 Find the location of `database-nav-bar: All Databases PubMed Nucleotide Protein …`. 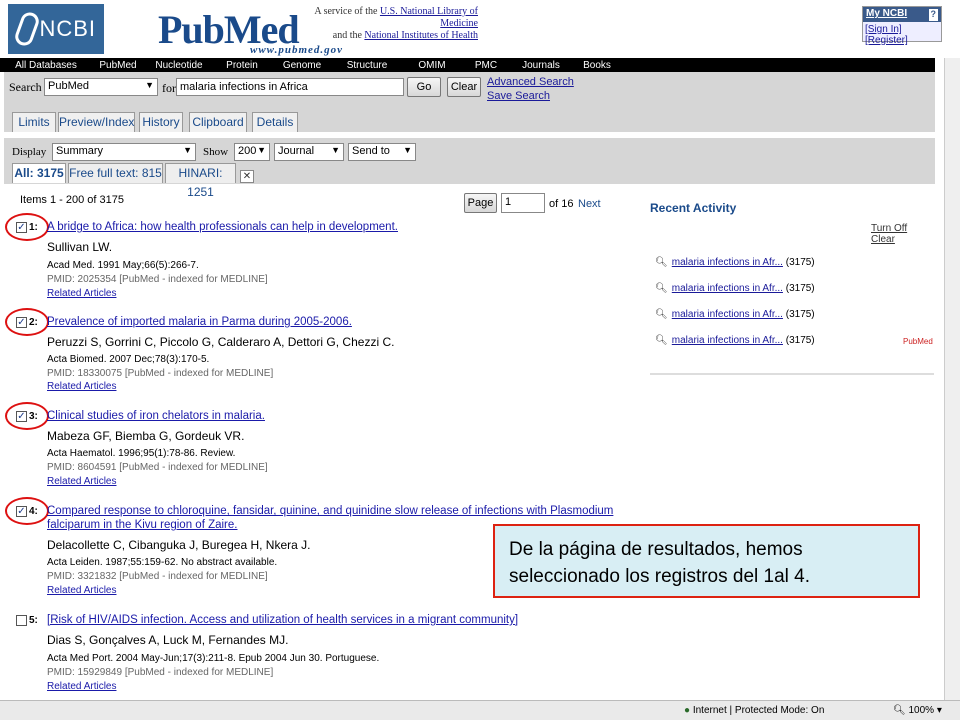

database-nav-bar: All Databases PubMed Nucleotide Protein … is located at coordinates (467, 65).